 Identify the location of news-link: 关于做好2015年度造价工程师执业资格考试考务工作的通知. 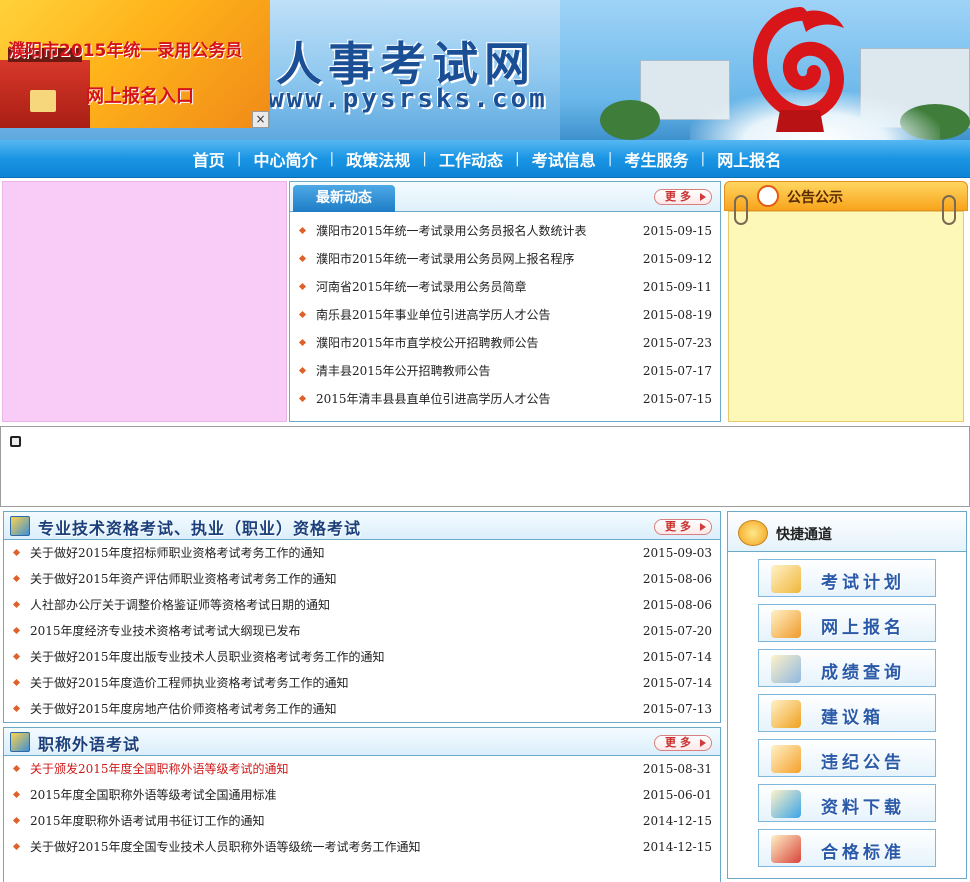
(189, 683).